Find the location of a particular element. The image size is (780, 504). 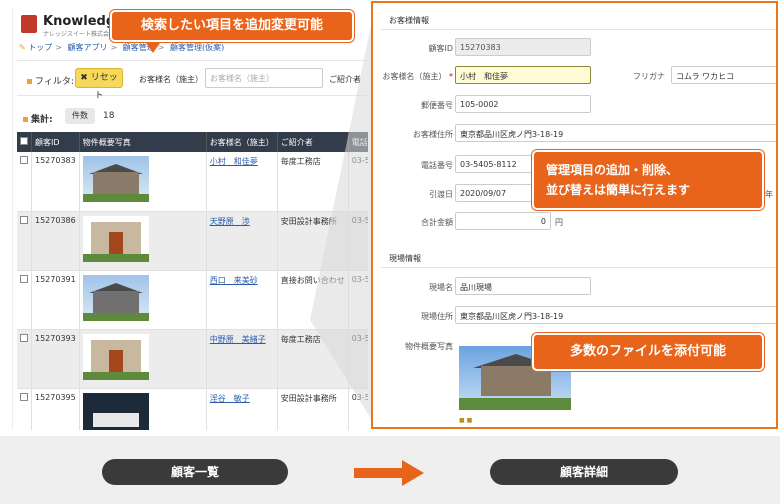

row-id: 15270391 is located at coordinates (55, 300).